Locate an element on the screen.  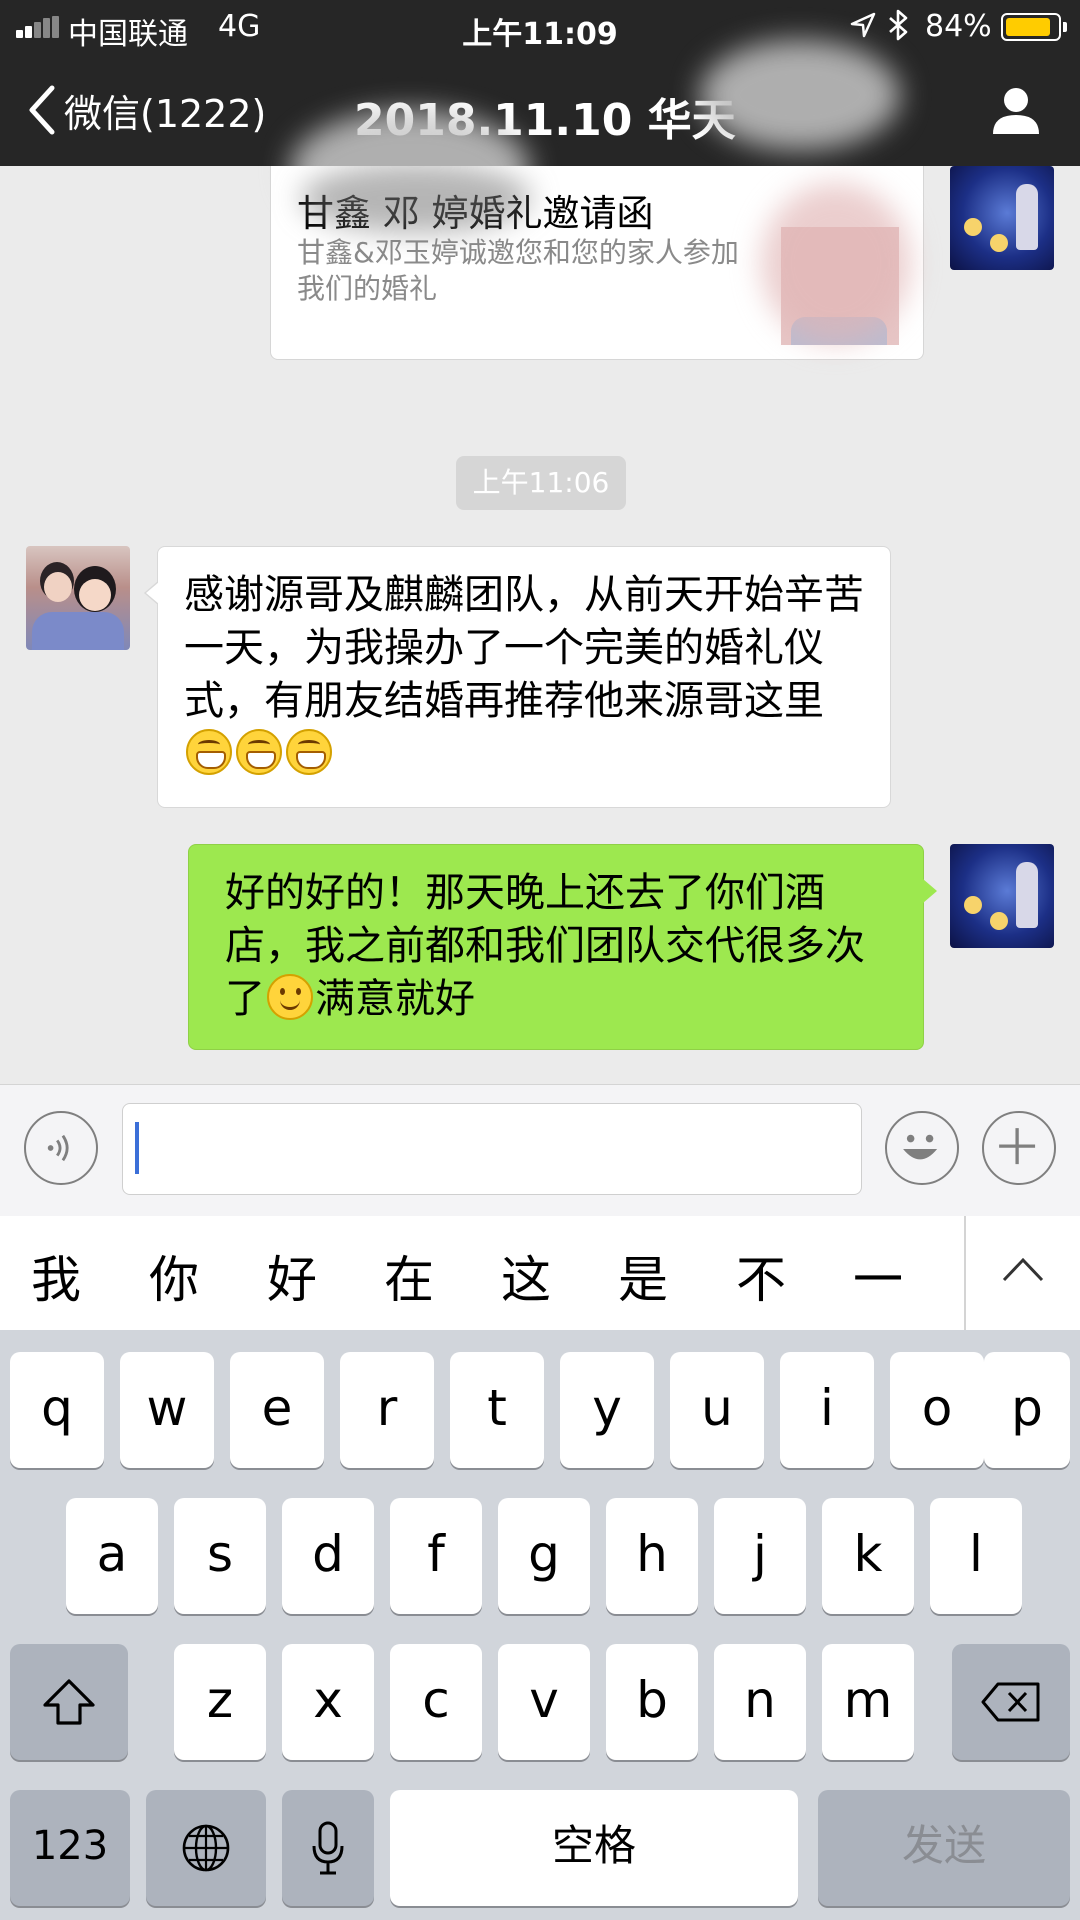
key-y: y is located at coordinates (607, 1410).